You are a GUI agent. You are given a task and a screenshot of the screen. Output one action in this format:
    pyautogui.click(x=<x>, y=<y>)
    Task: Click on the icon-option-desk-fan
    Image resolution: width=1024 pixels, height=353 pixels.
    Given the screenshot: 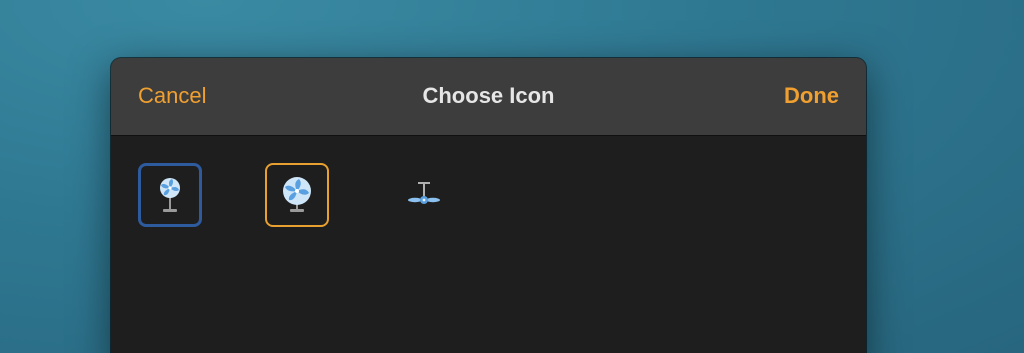 What is the action you would take?
    pyautogui.click(x=297, y=195)
    